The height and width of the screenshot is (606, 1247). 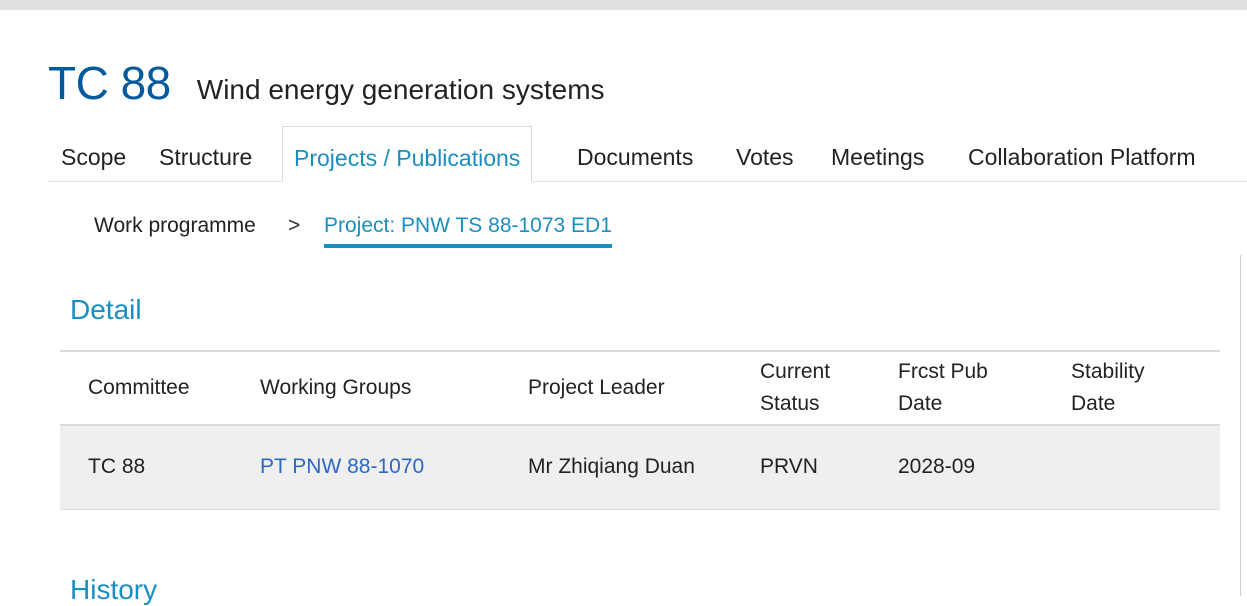 What do you see at coordinates (114, 589) in the screenshot?
I see `history-heading: History` at bounding box center [114, 589].